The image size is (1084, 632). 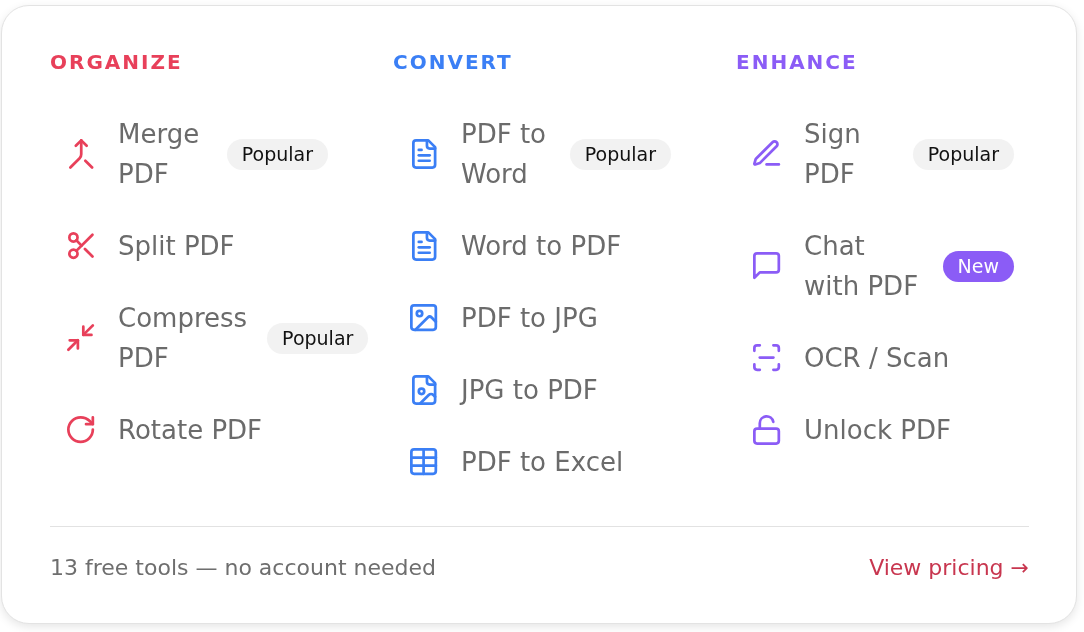 What do you see at coordinates (978, 266) in the screenshot?
I see `tool-badge: New` at bounding box center [978, 266].